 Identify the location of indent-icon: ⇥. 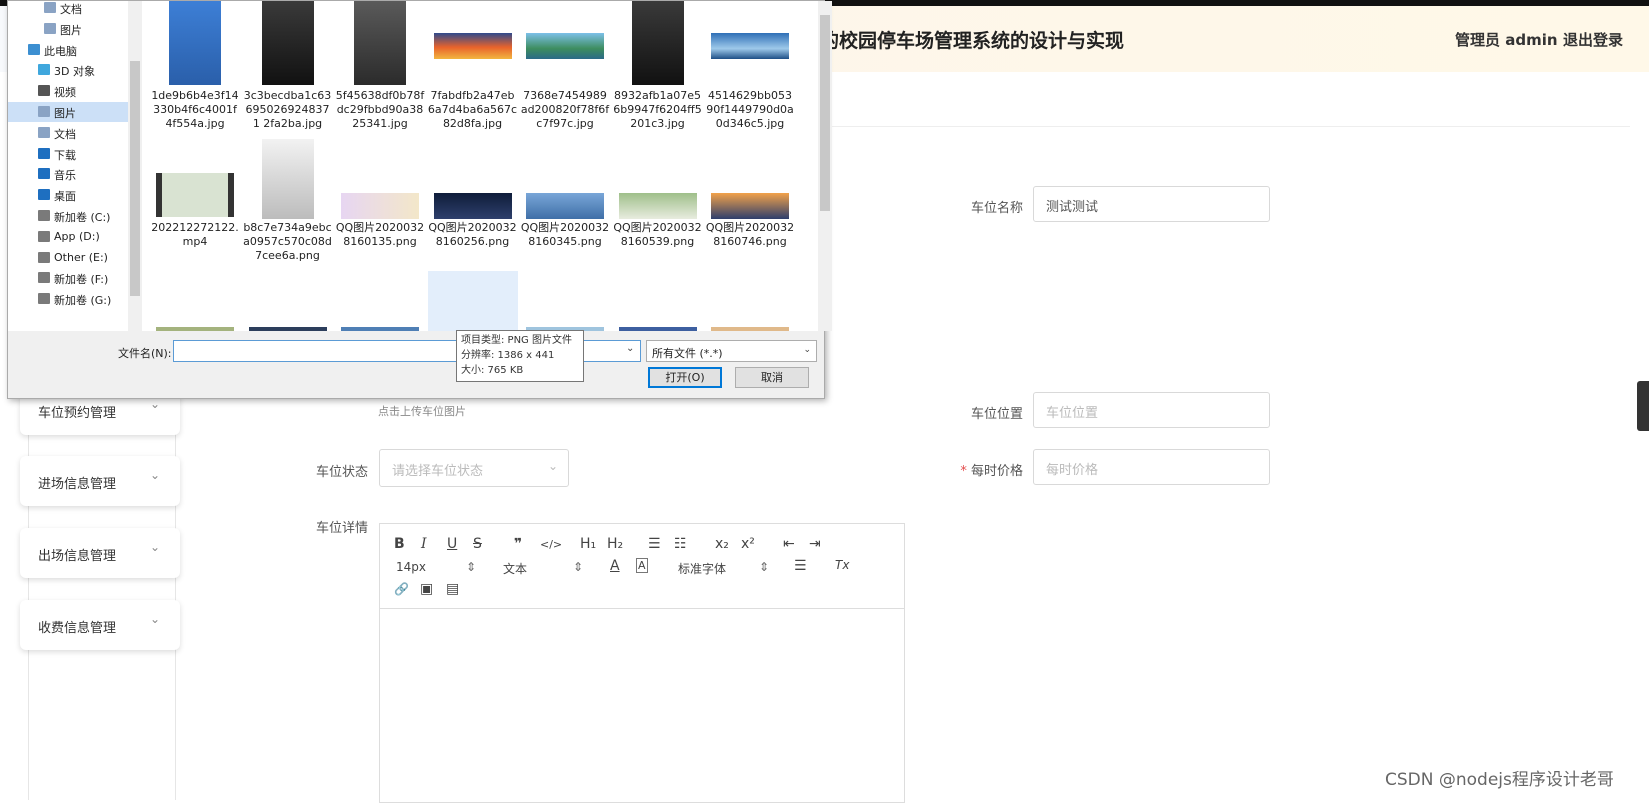
(815, 544).